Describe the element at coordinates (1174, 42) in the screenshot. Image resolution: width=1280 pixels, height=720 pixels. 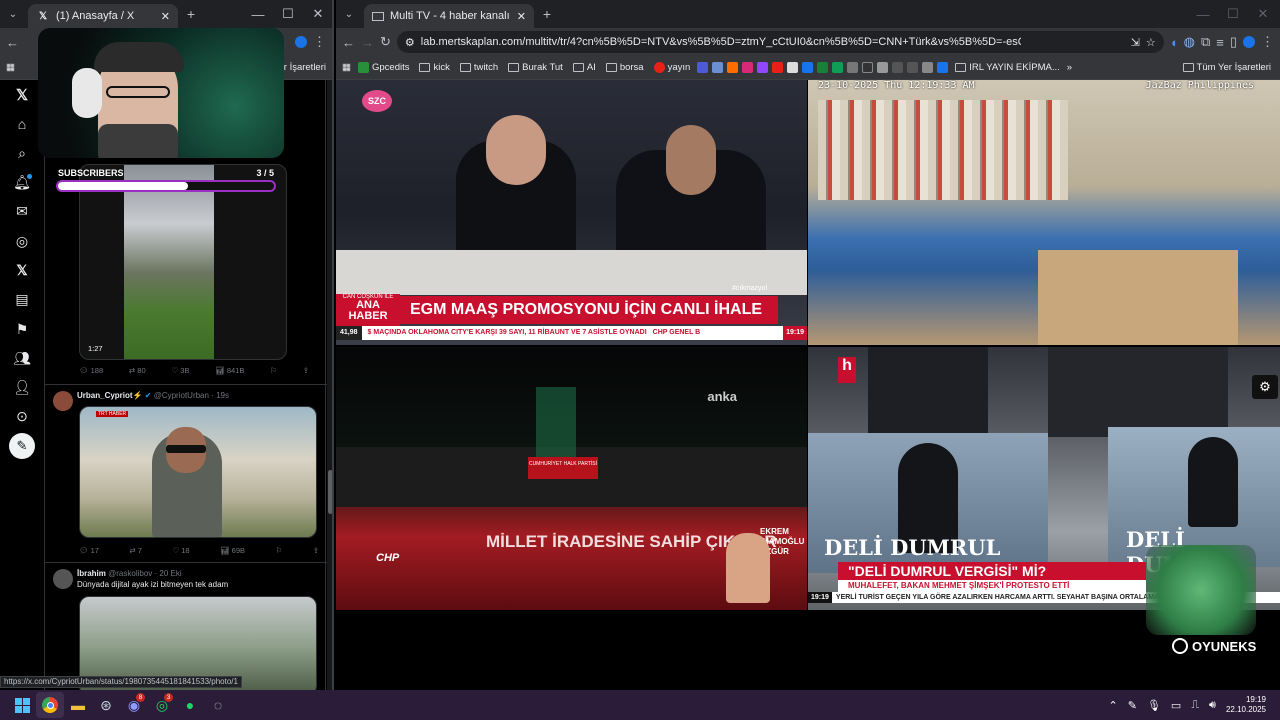
I see `extension-icon: ◖` at that location.